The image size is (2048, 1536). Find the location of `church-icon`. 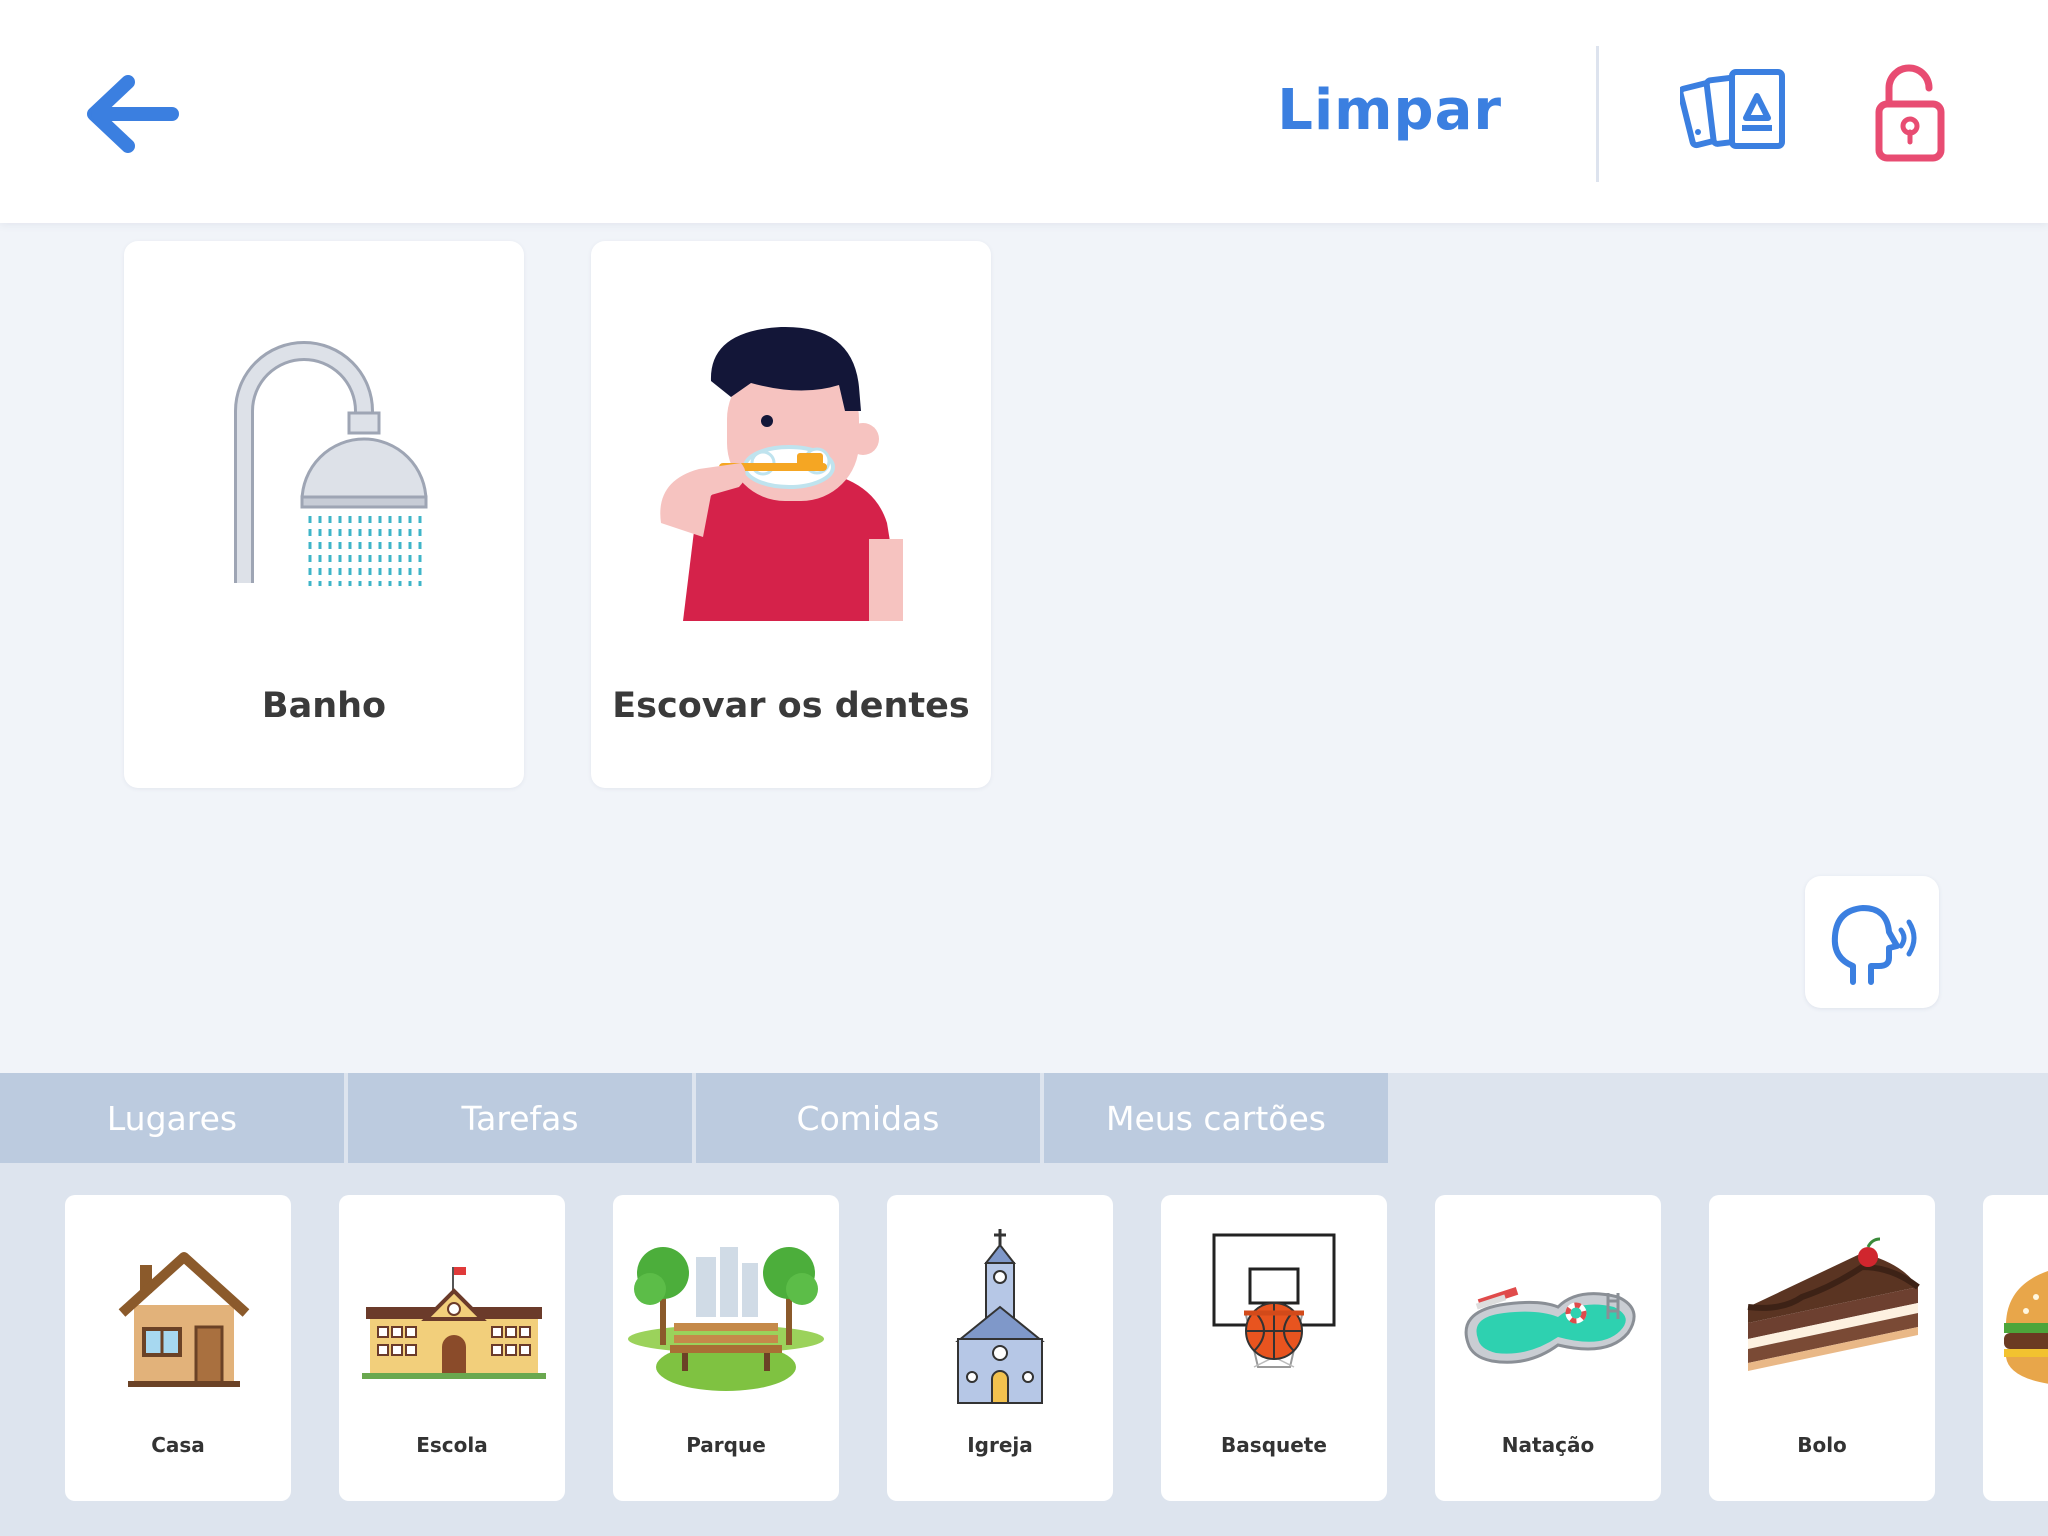

church-icon is located at coordinates (1000, 1316).